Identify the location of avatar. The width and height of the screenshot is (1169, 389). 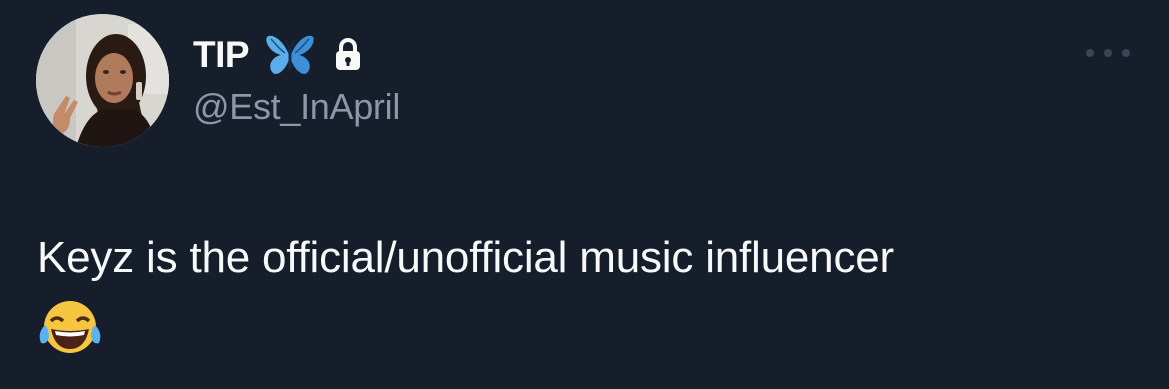
(102, 80).